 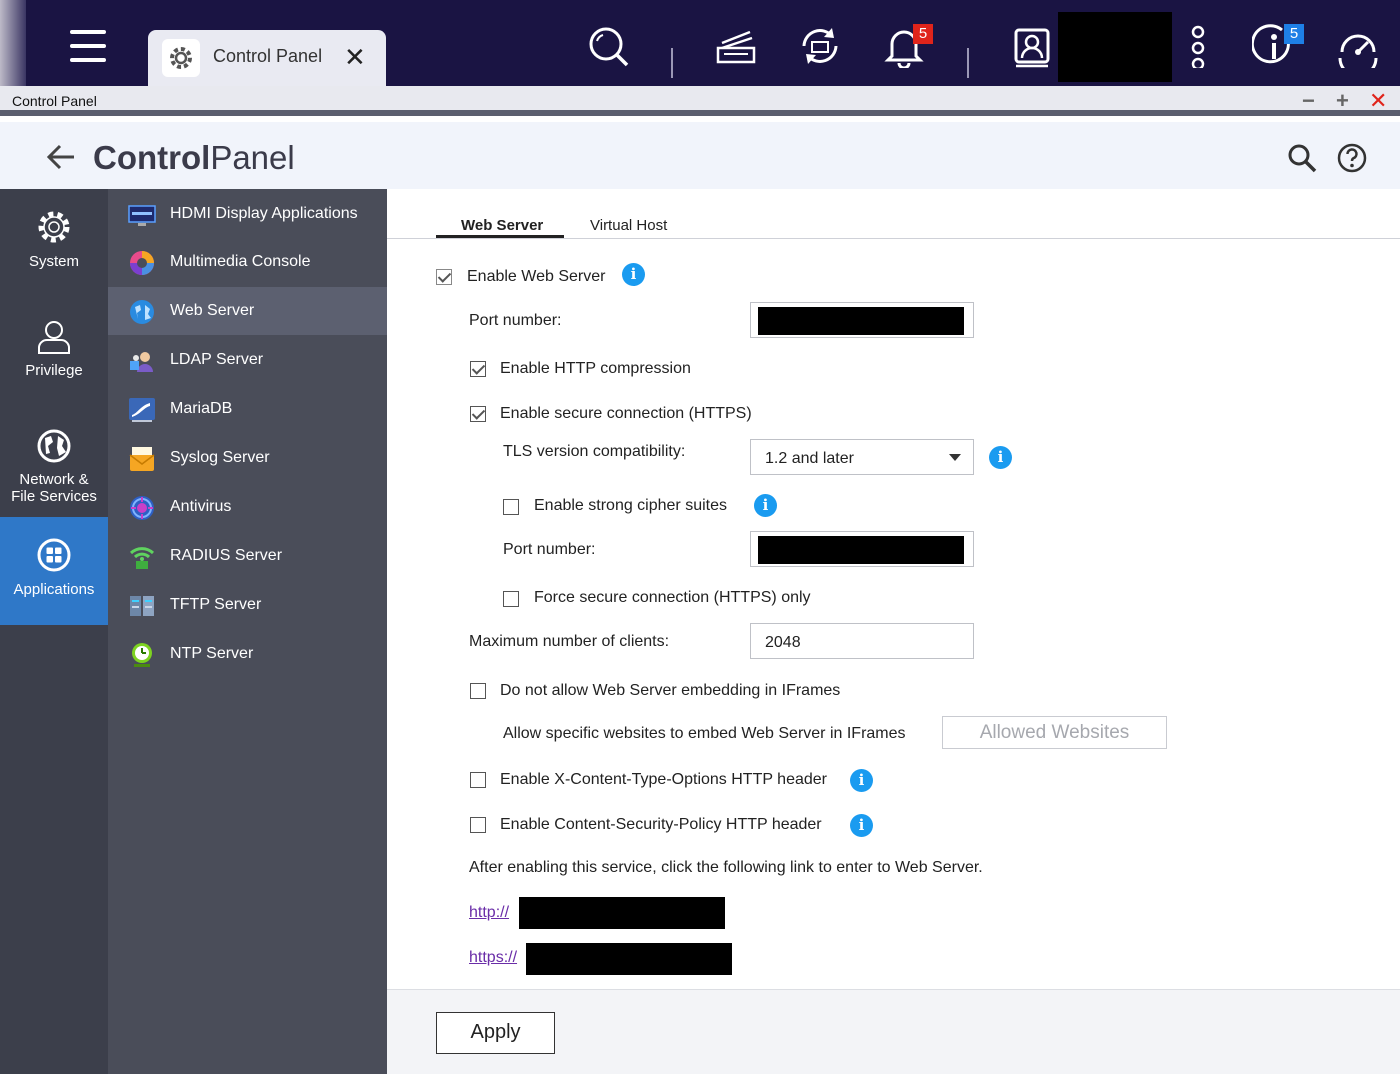 I want to click on max-clients-input: 2048, so click(x=862, y=641).